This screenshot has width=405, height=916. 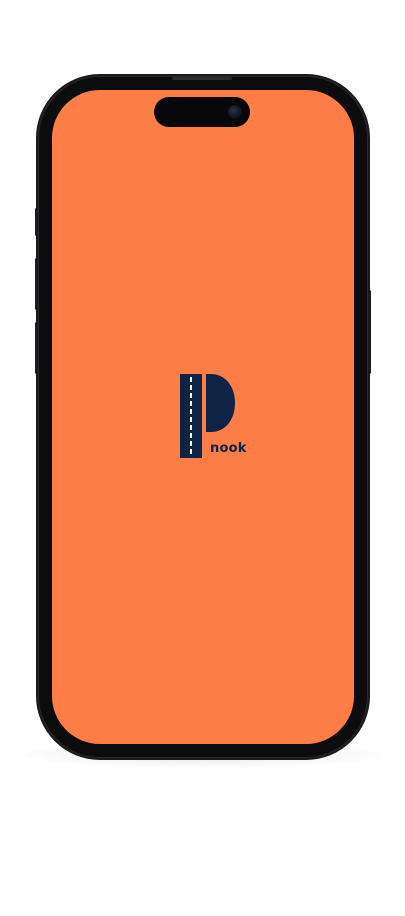 What do you see at coordinates (369, 332) in the screenshot?
I see `power-button` at bounding box center [369, 332].